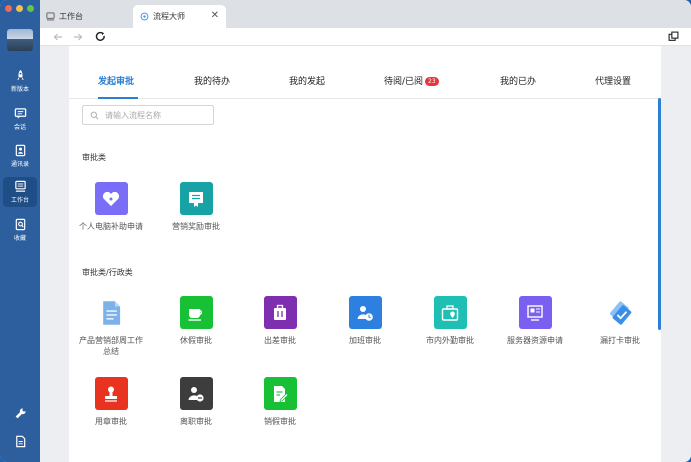 The width and height of the screenshot is (691, 462). What do you see at coordinates (111, 226) in the screenshot?
I see `app-label: 个人电脑补助申请` at bounding box center [111, 226].